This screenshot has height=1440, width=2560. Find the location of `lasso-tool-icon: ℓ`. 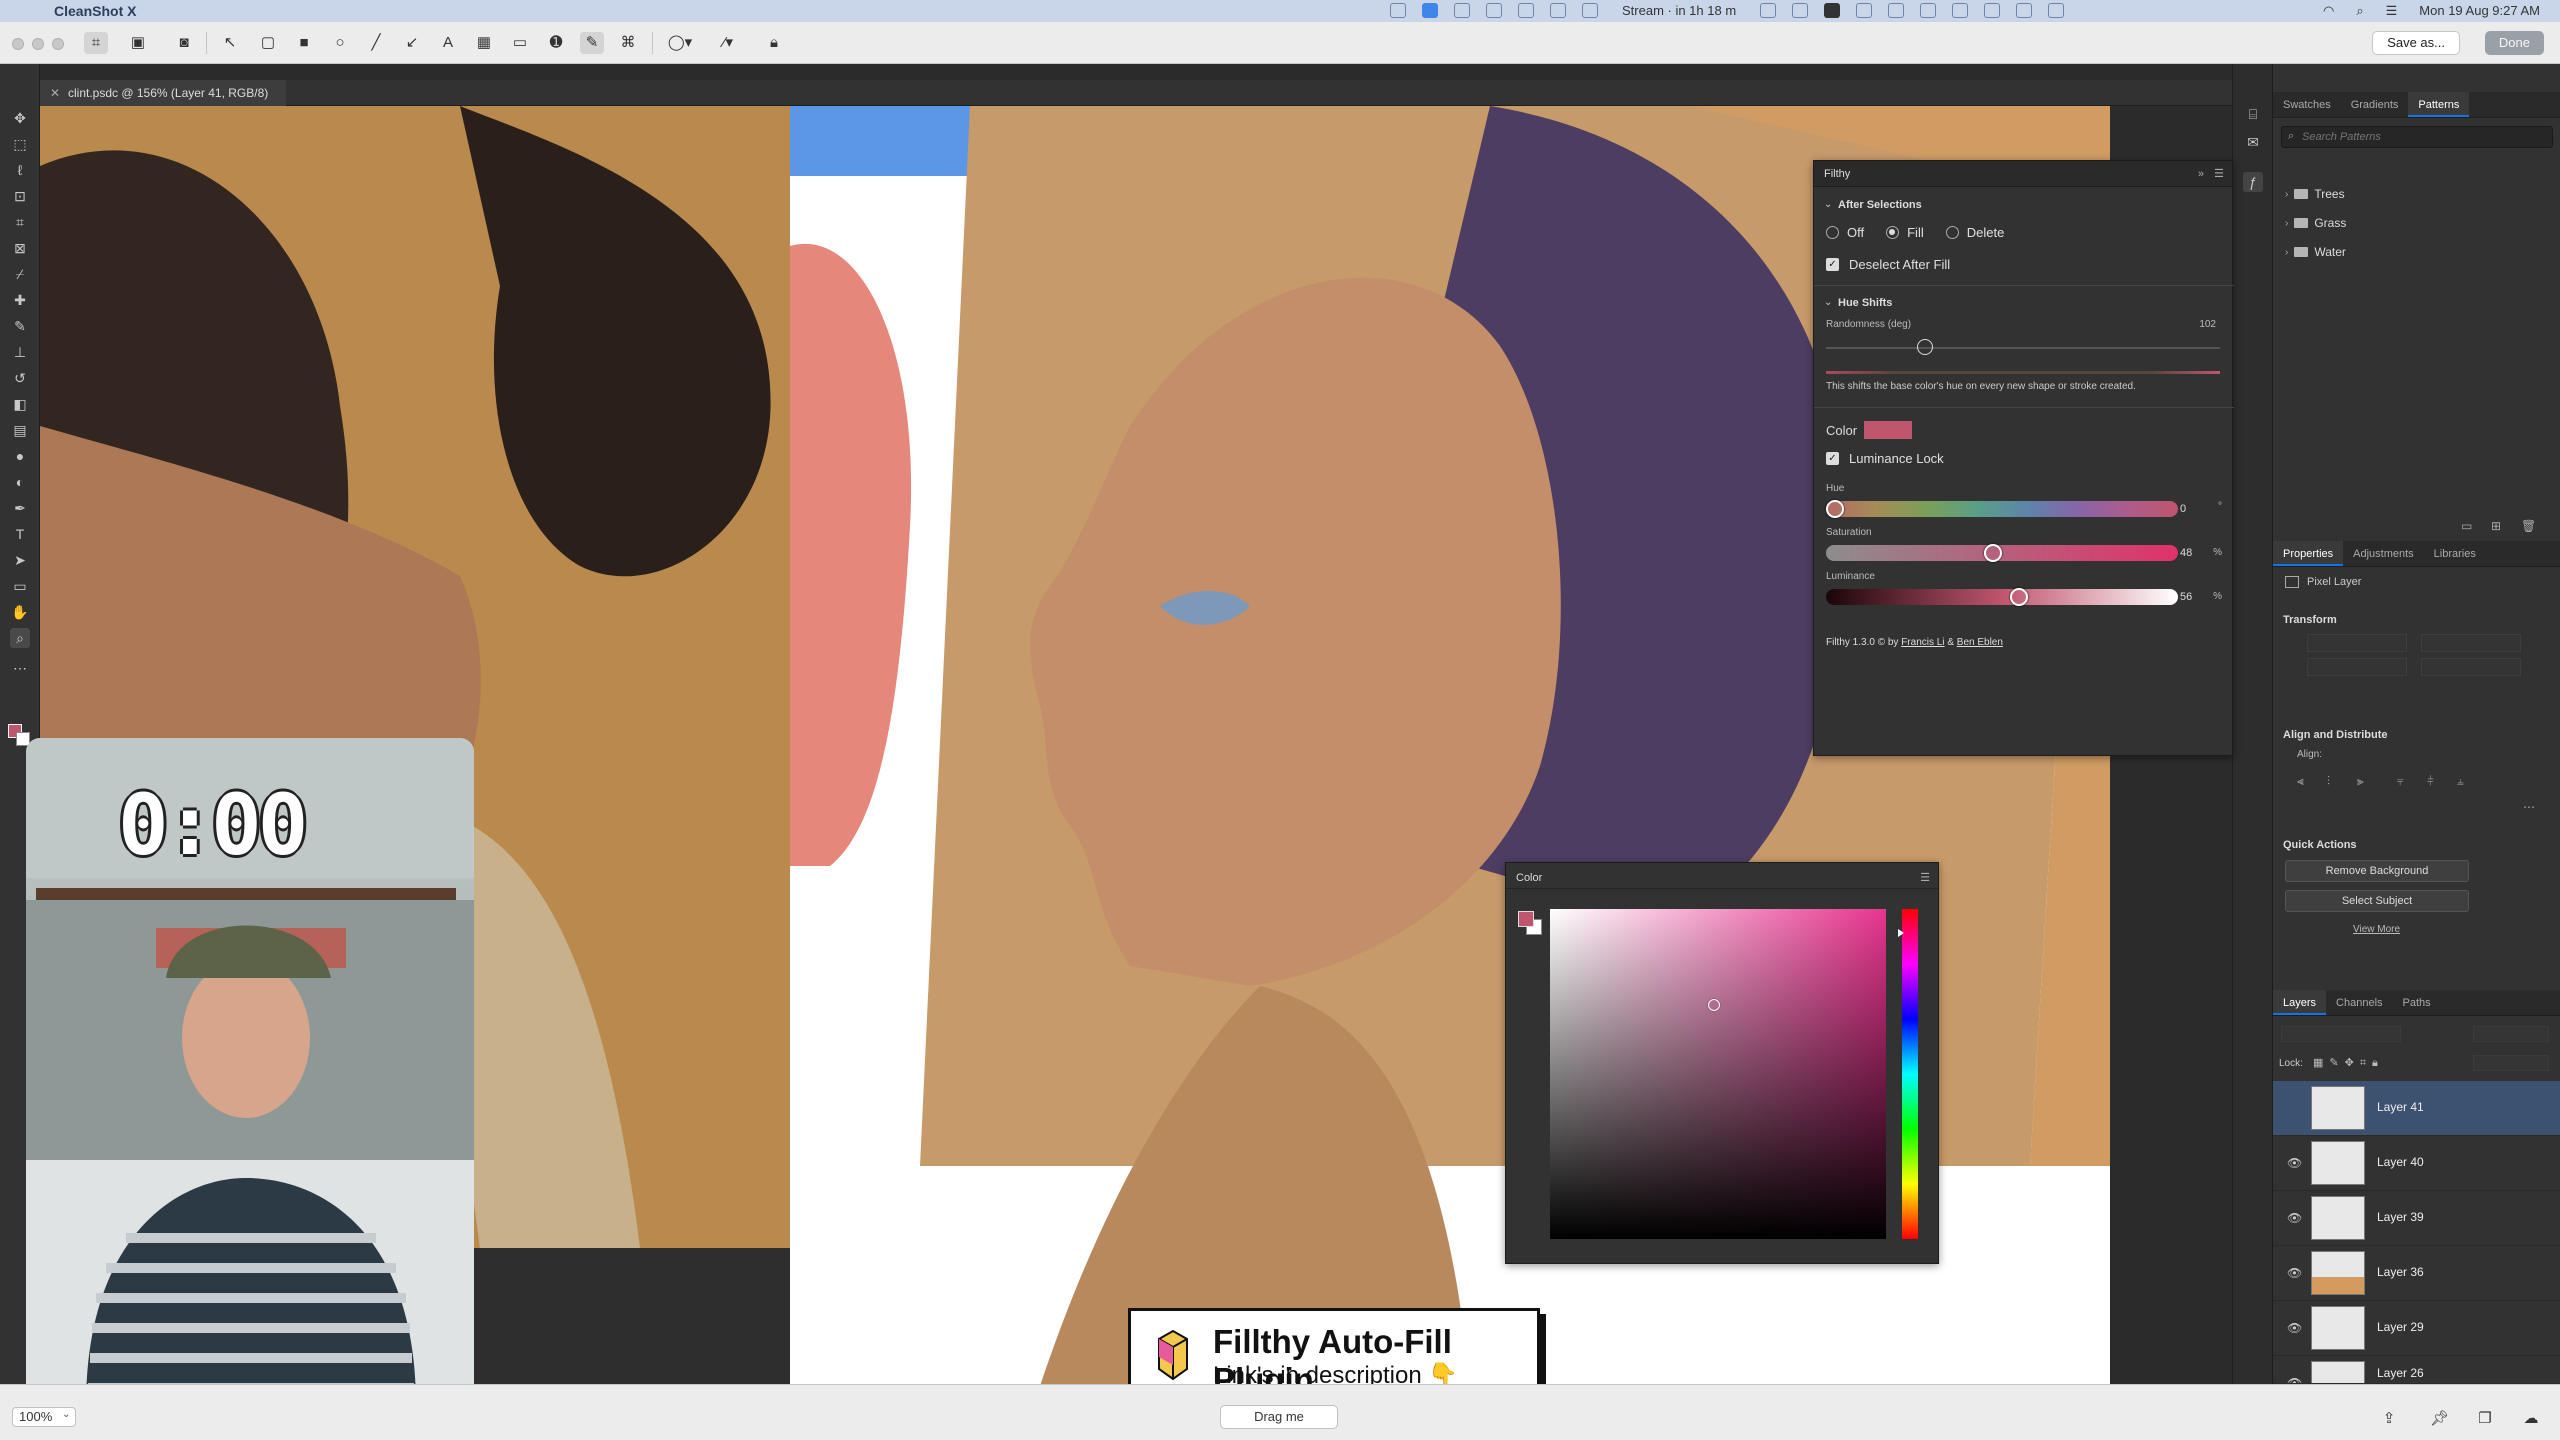

lasso-tool-icon: ℓ is located at coordinates (20, 170).